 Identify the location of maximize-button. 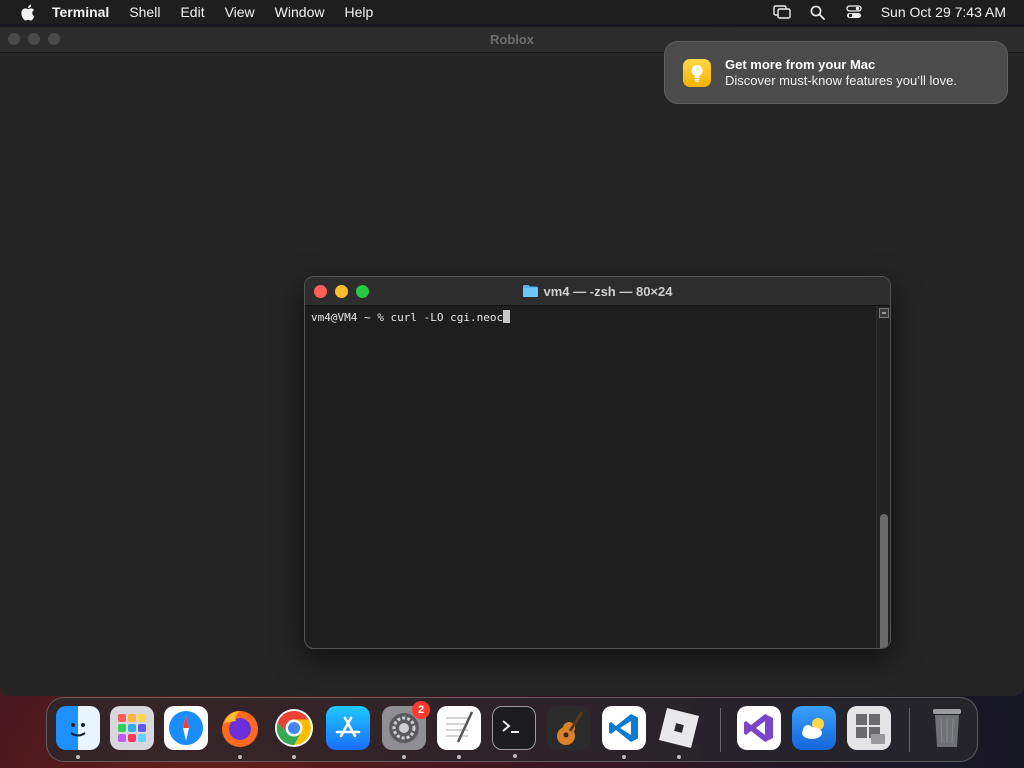
(362, 291).